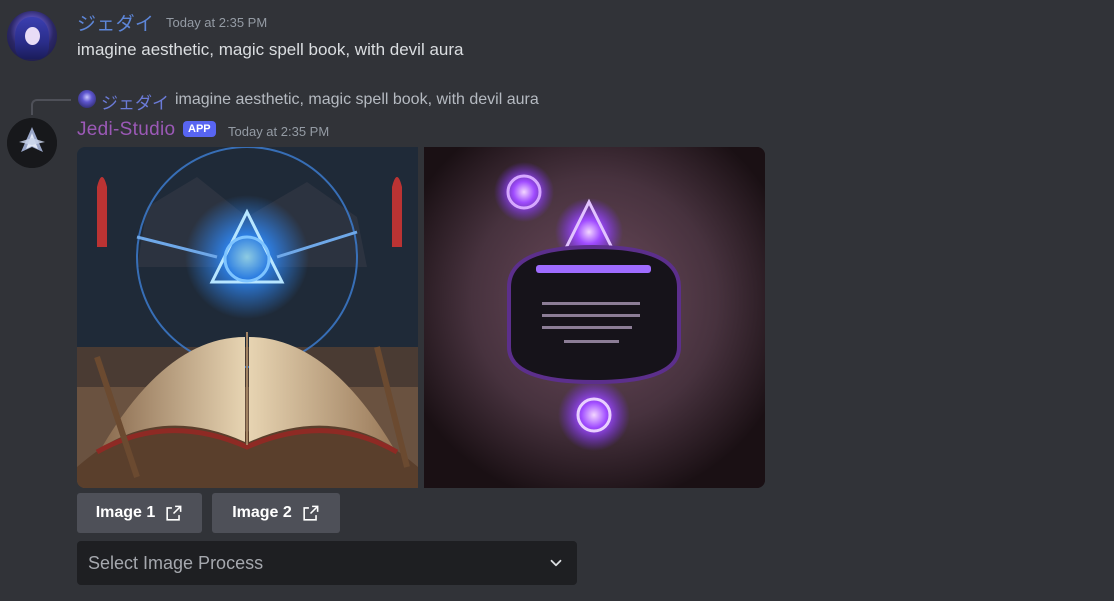 The width and height of the screenshot is (1114, 601). Describe the element at coordinates (115, 22) in the screenshot. I see `username: ジェダイ` at that location.